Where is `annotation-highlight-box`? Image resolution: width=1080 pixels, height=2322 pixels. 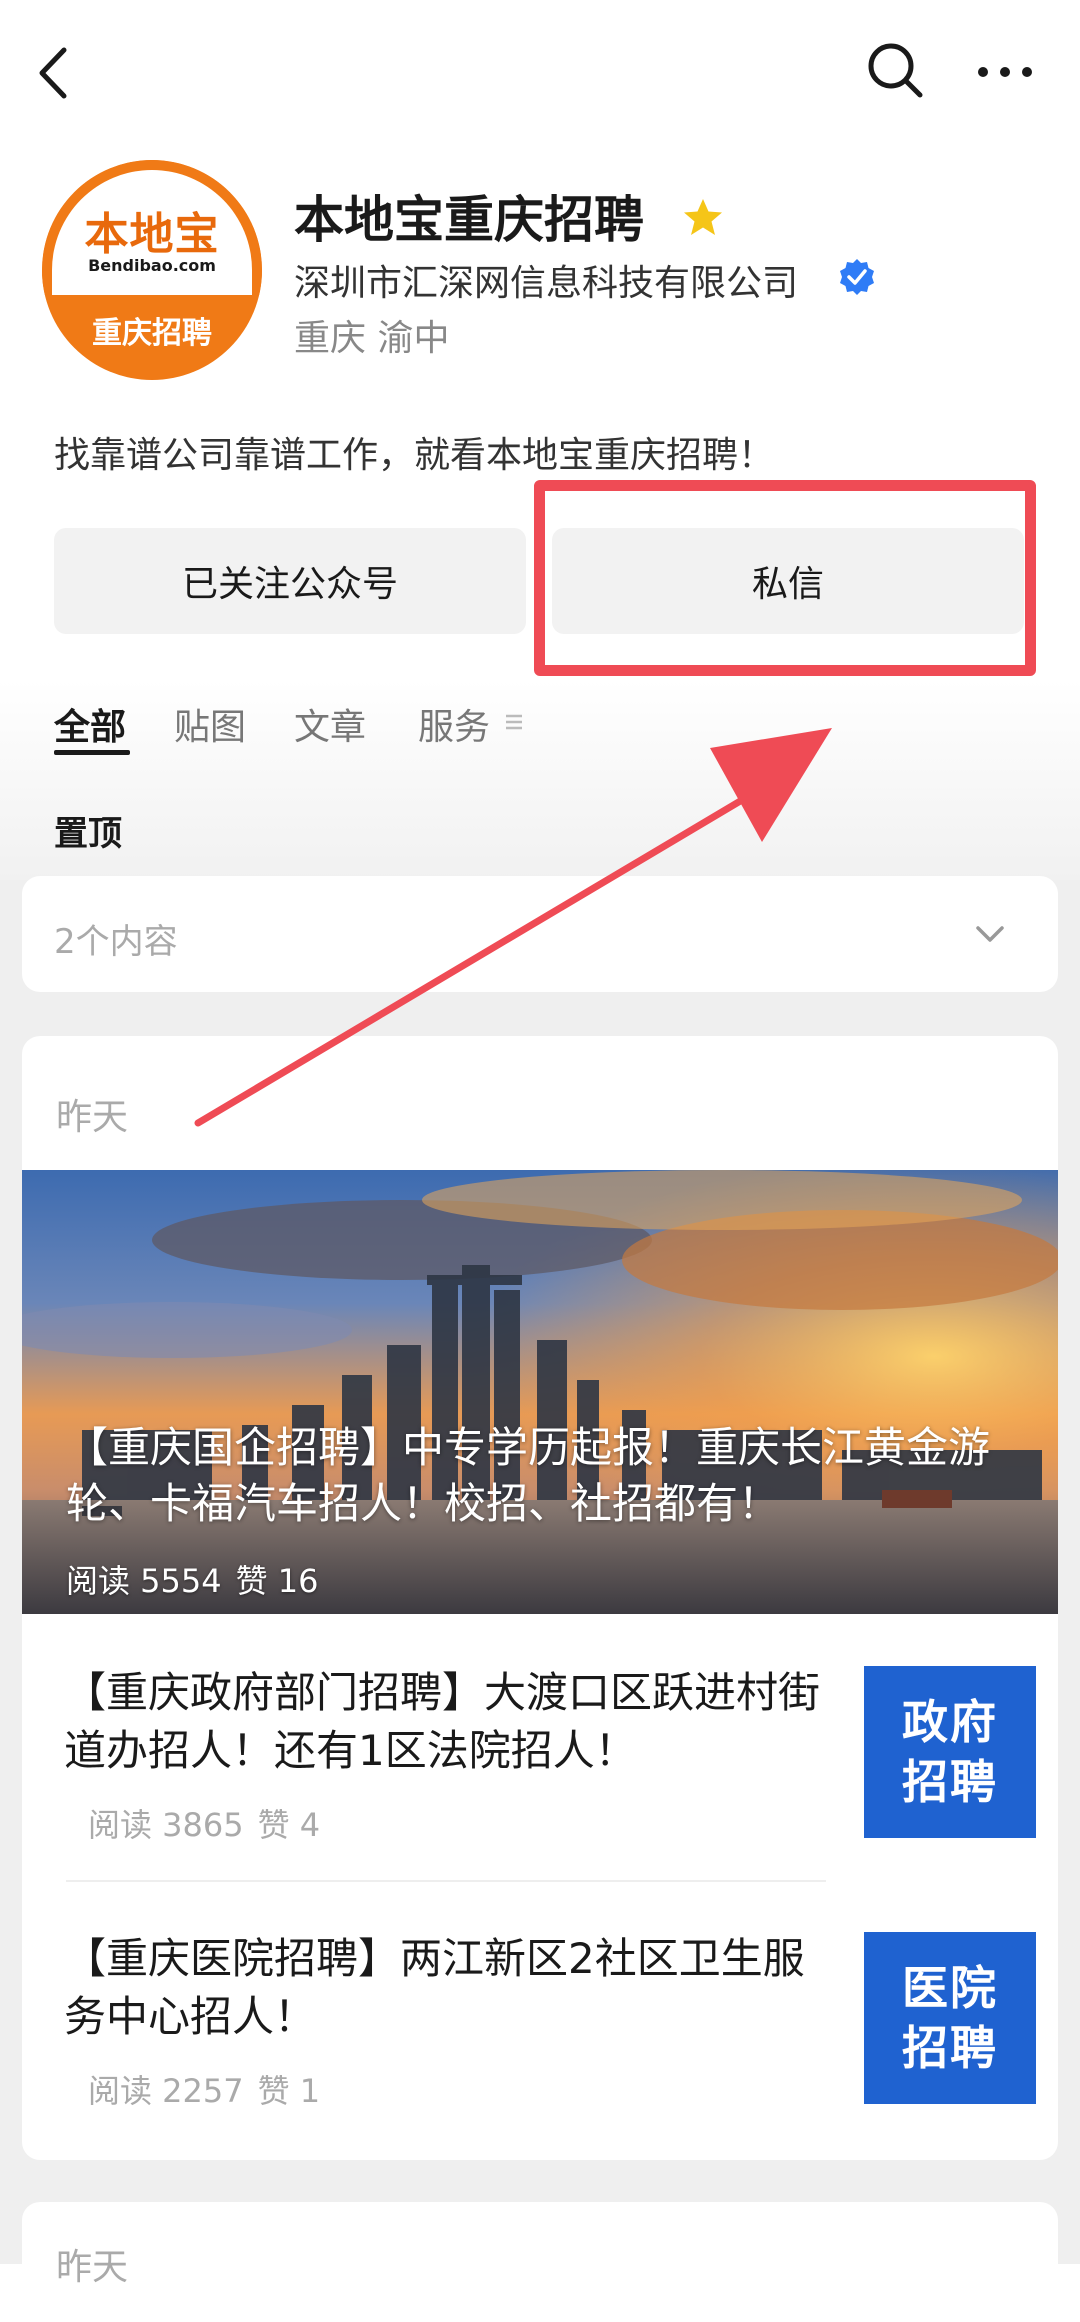 annotation-highlight-box is located at coordinates (785, 578).